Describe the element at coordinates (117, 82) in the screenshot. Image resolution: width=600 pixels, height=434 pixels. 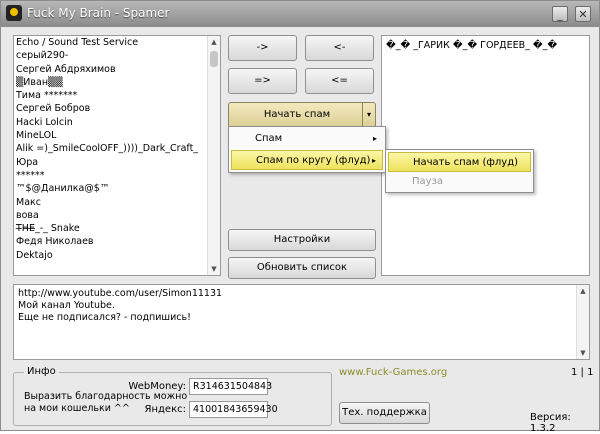
I see `contact-item: ▒Иван▒▒` at that location.